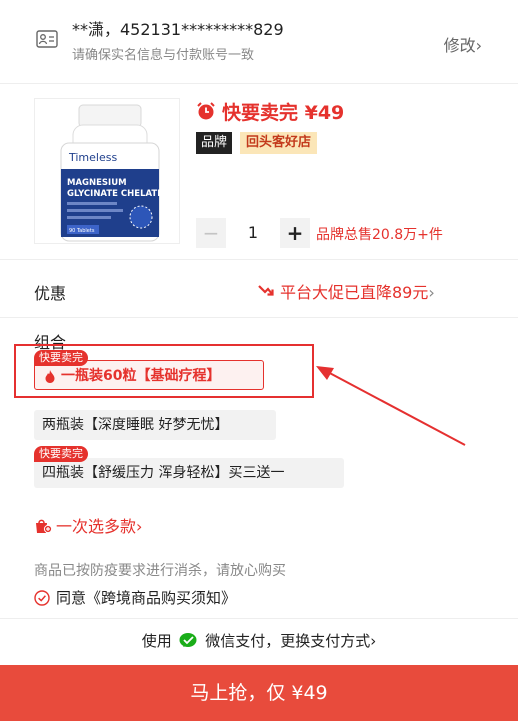 This screenshot has height=727, width=518. I want to click on image-line2-text: GLYCINATE CHELATE, so click(115, 194).